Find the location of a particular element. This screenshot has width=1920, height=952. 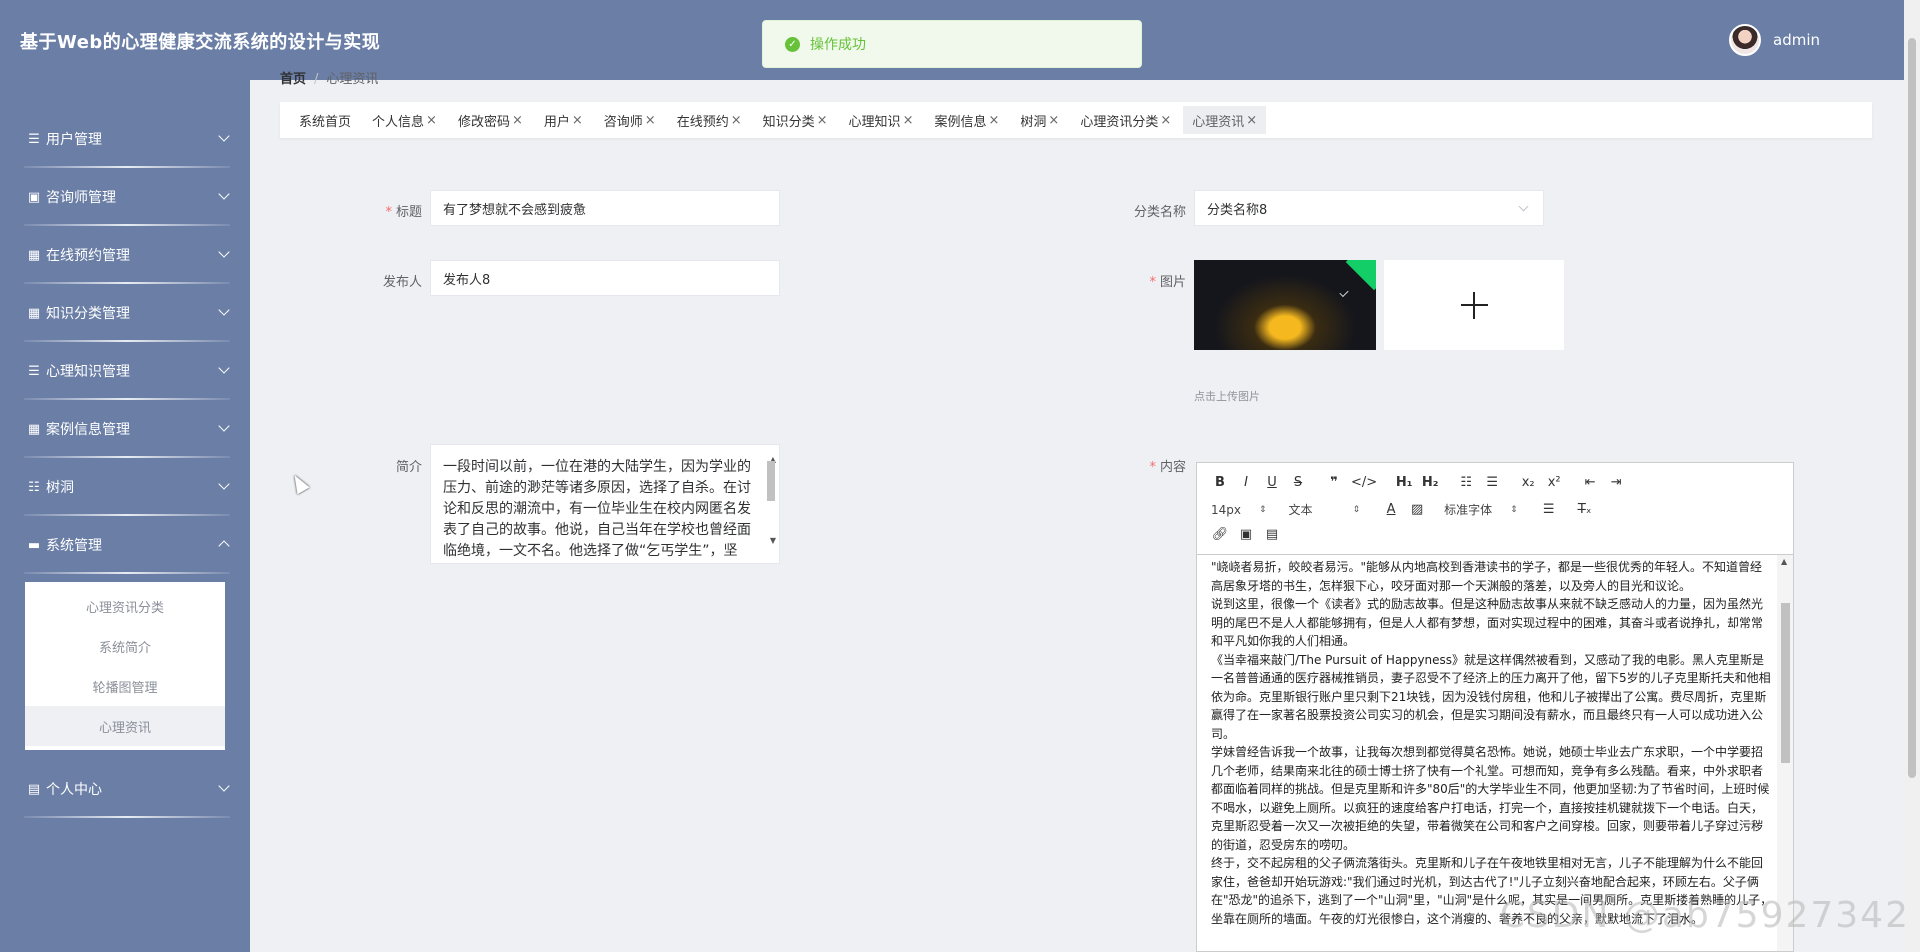

sliders-icon: ☷ is located at coordinates (34, 487).